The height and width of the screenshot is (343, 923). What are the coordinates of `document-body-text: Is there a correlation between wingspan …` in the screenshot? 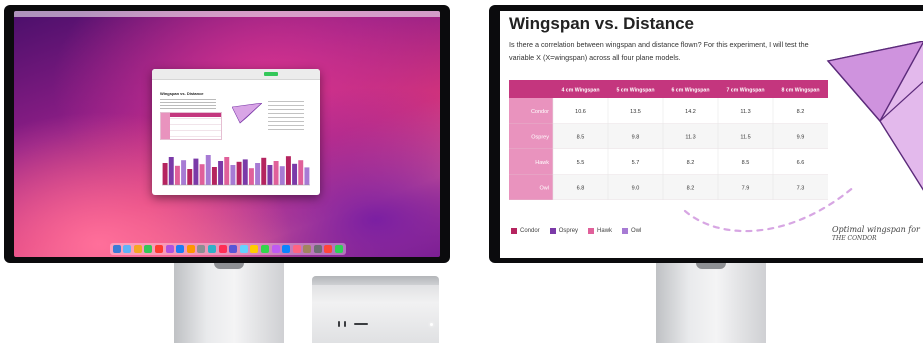 It's located at (659, 51).